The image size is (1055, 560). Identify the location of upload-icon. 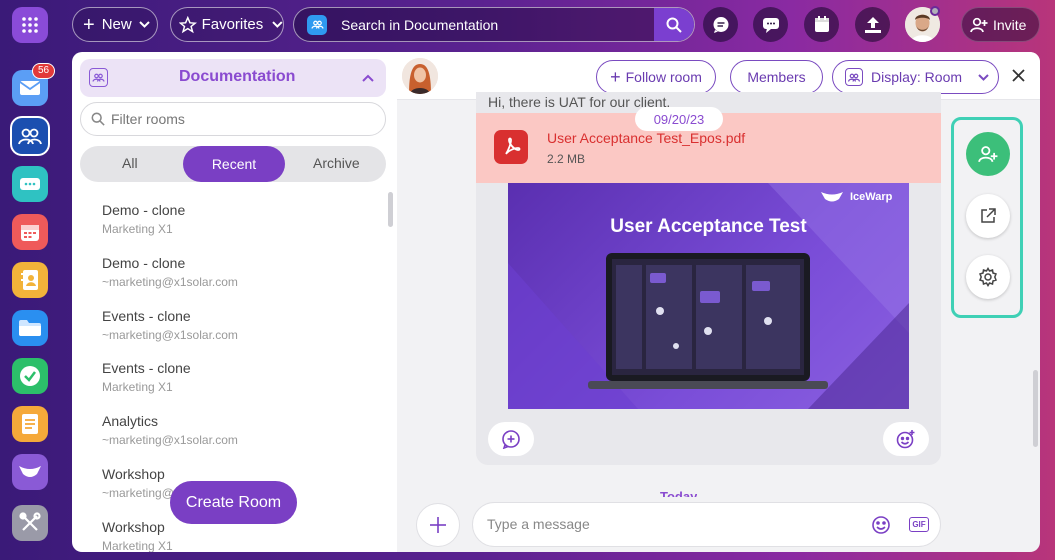
(872, 24).